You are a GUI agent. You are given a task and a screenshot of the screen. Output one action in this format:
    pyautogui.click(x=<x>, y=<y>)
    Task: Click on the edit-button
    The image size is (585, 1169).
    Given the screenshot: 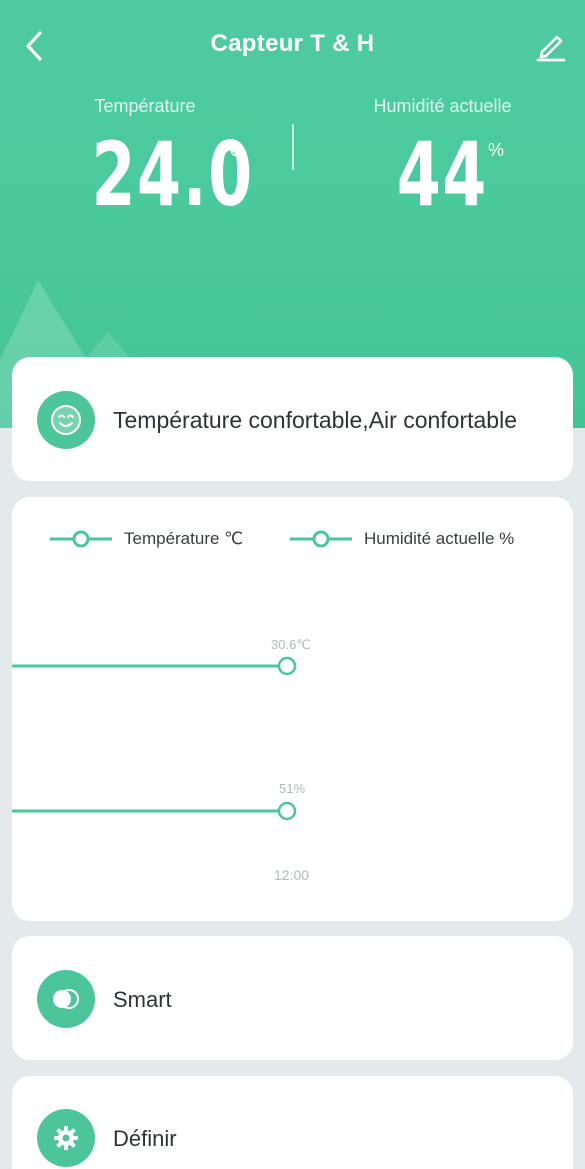 What is the action you would take?
    pyautogui.click(x=551, y=46)
    